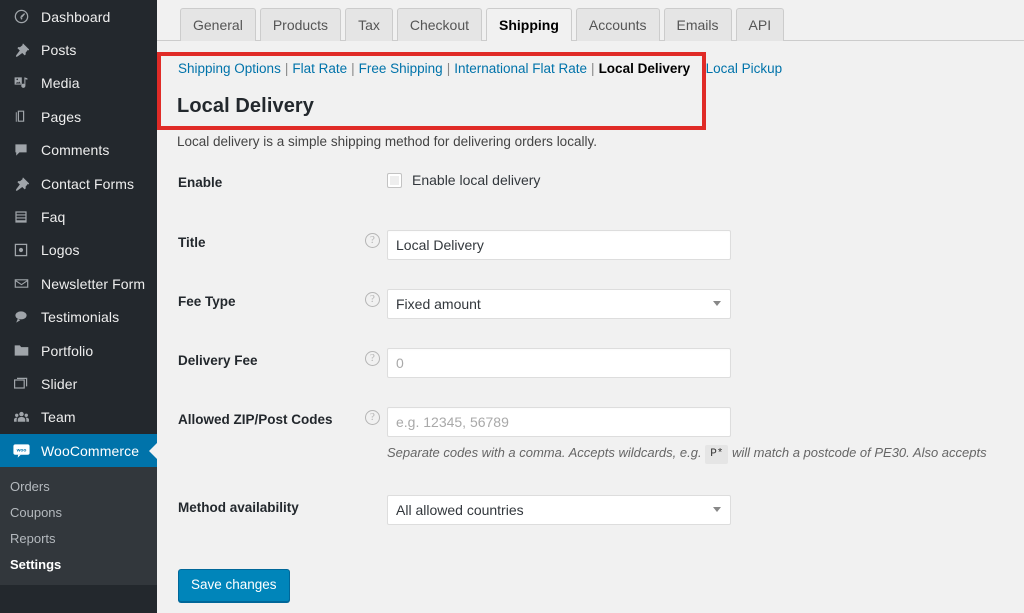 The height and width of the screenshot is (613, 1024). What do you see at coordinates (218, 360) in the screenshot?
I see `field-label-delivery-fee: Delivery Fee` at bounding box center [218, 360].